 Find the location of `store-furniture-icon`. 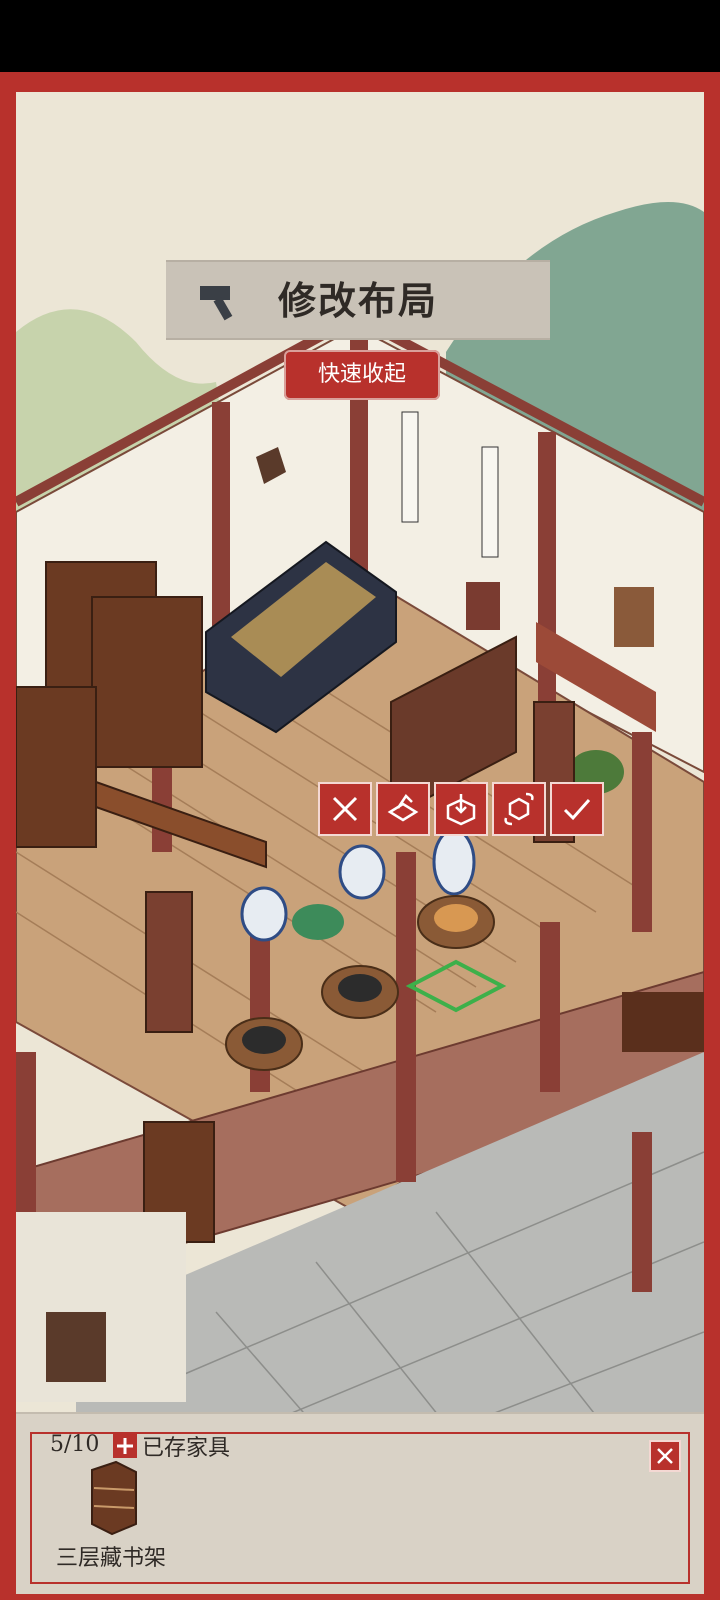

store-furniture-icon is located at coordinates (403, 808).